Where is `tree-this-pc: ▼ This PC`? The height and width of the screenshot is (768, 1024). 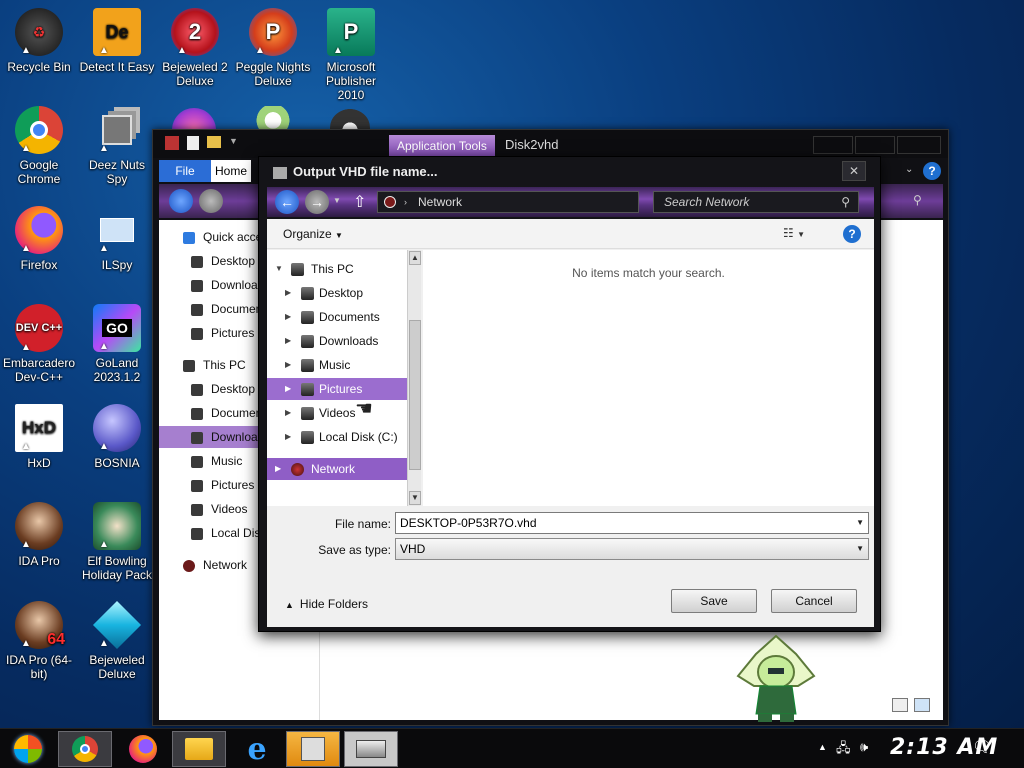
tree-this-pc: ▼ This PC is located at coordinates (337, 269).